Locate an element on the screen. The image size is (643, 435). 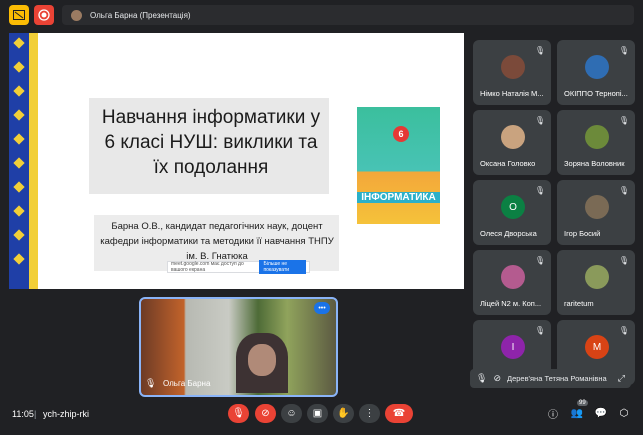
participant-hover-bar: 🎙 ⊘ Дерев'яна Тетяна Романівна ⤢ is located at coordinates (550, 378).